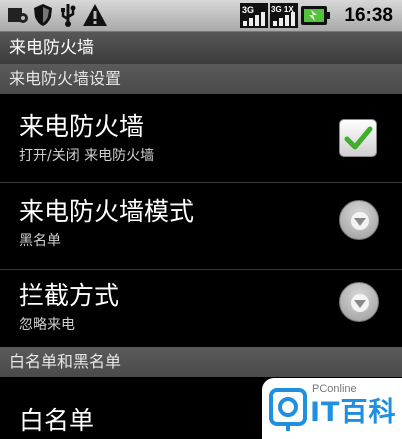  Describe the element at coordinates (201, 15) in the screenshot. I see `status-bar: 3G 3G 1X 16:38` at that location.